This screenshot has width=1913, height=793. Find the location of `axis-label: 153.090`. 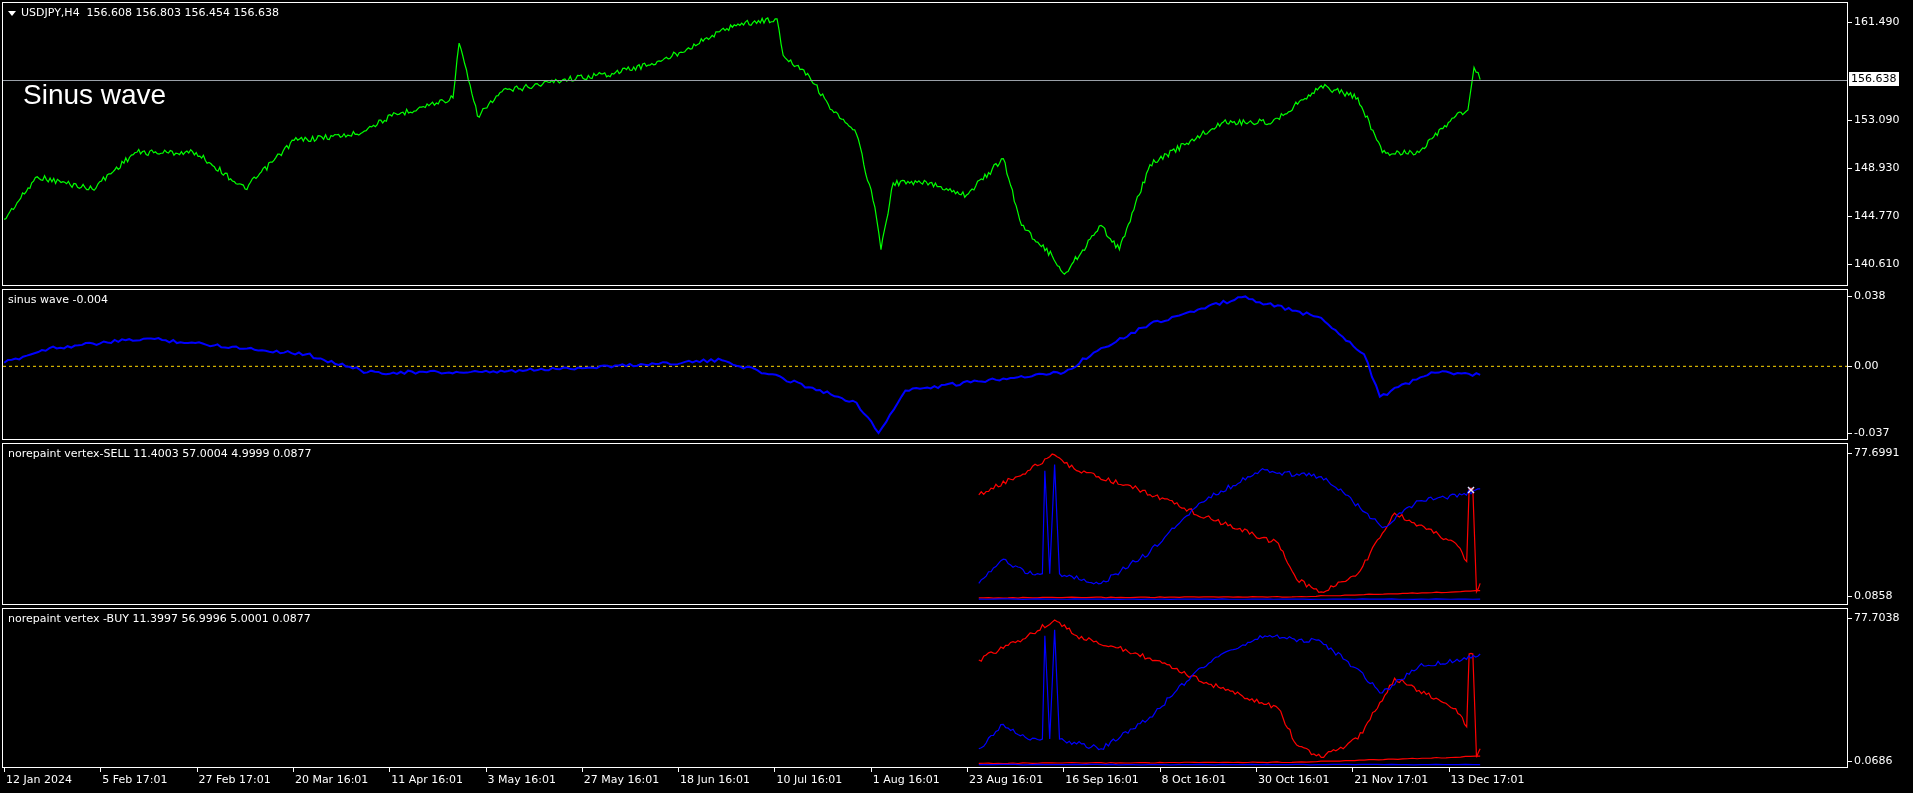

axis-label: 153.090 is located at coordinates (1877, 120).